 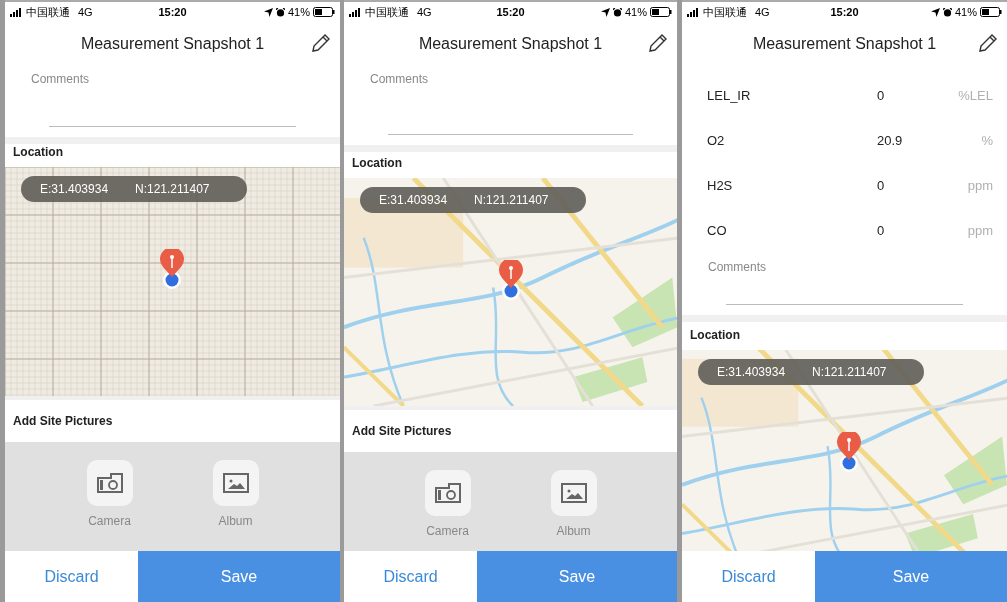 What do you see at coordinates (716, 140) in the screenshot?
I see `gas-name: O2` at bounding box center [716, 140].